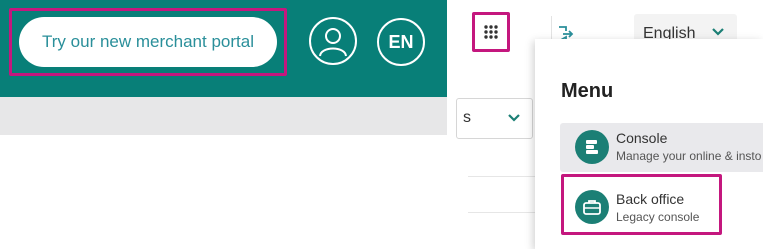  Describe the element at coordinates (641, 204) in the screenshot. I see `menu-item-back-office` at that location.